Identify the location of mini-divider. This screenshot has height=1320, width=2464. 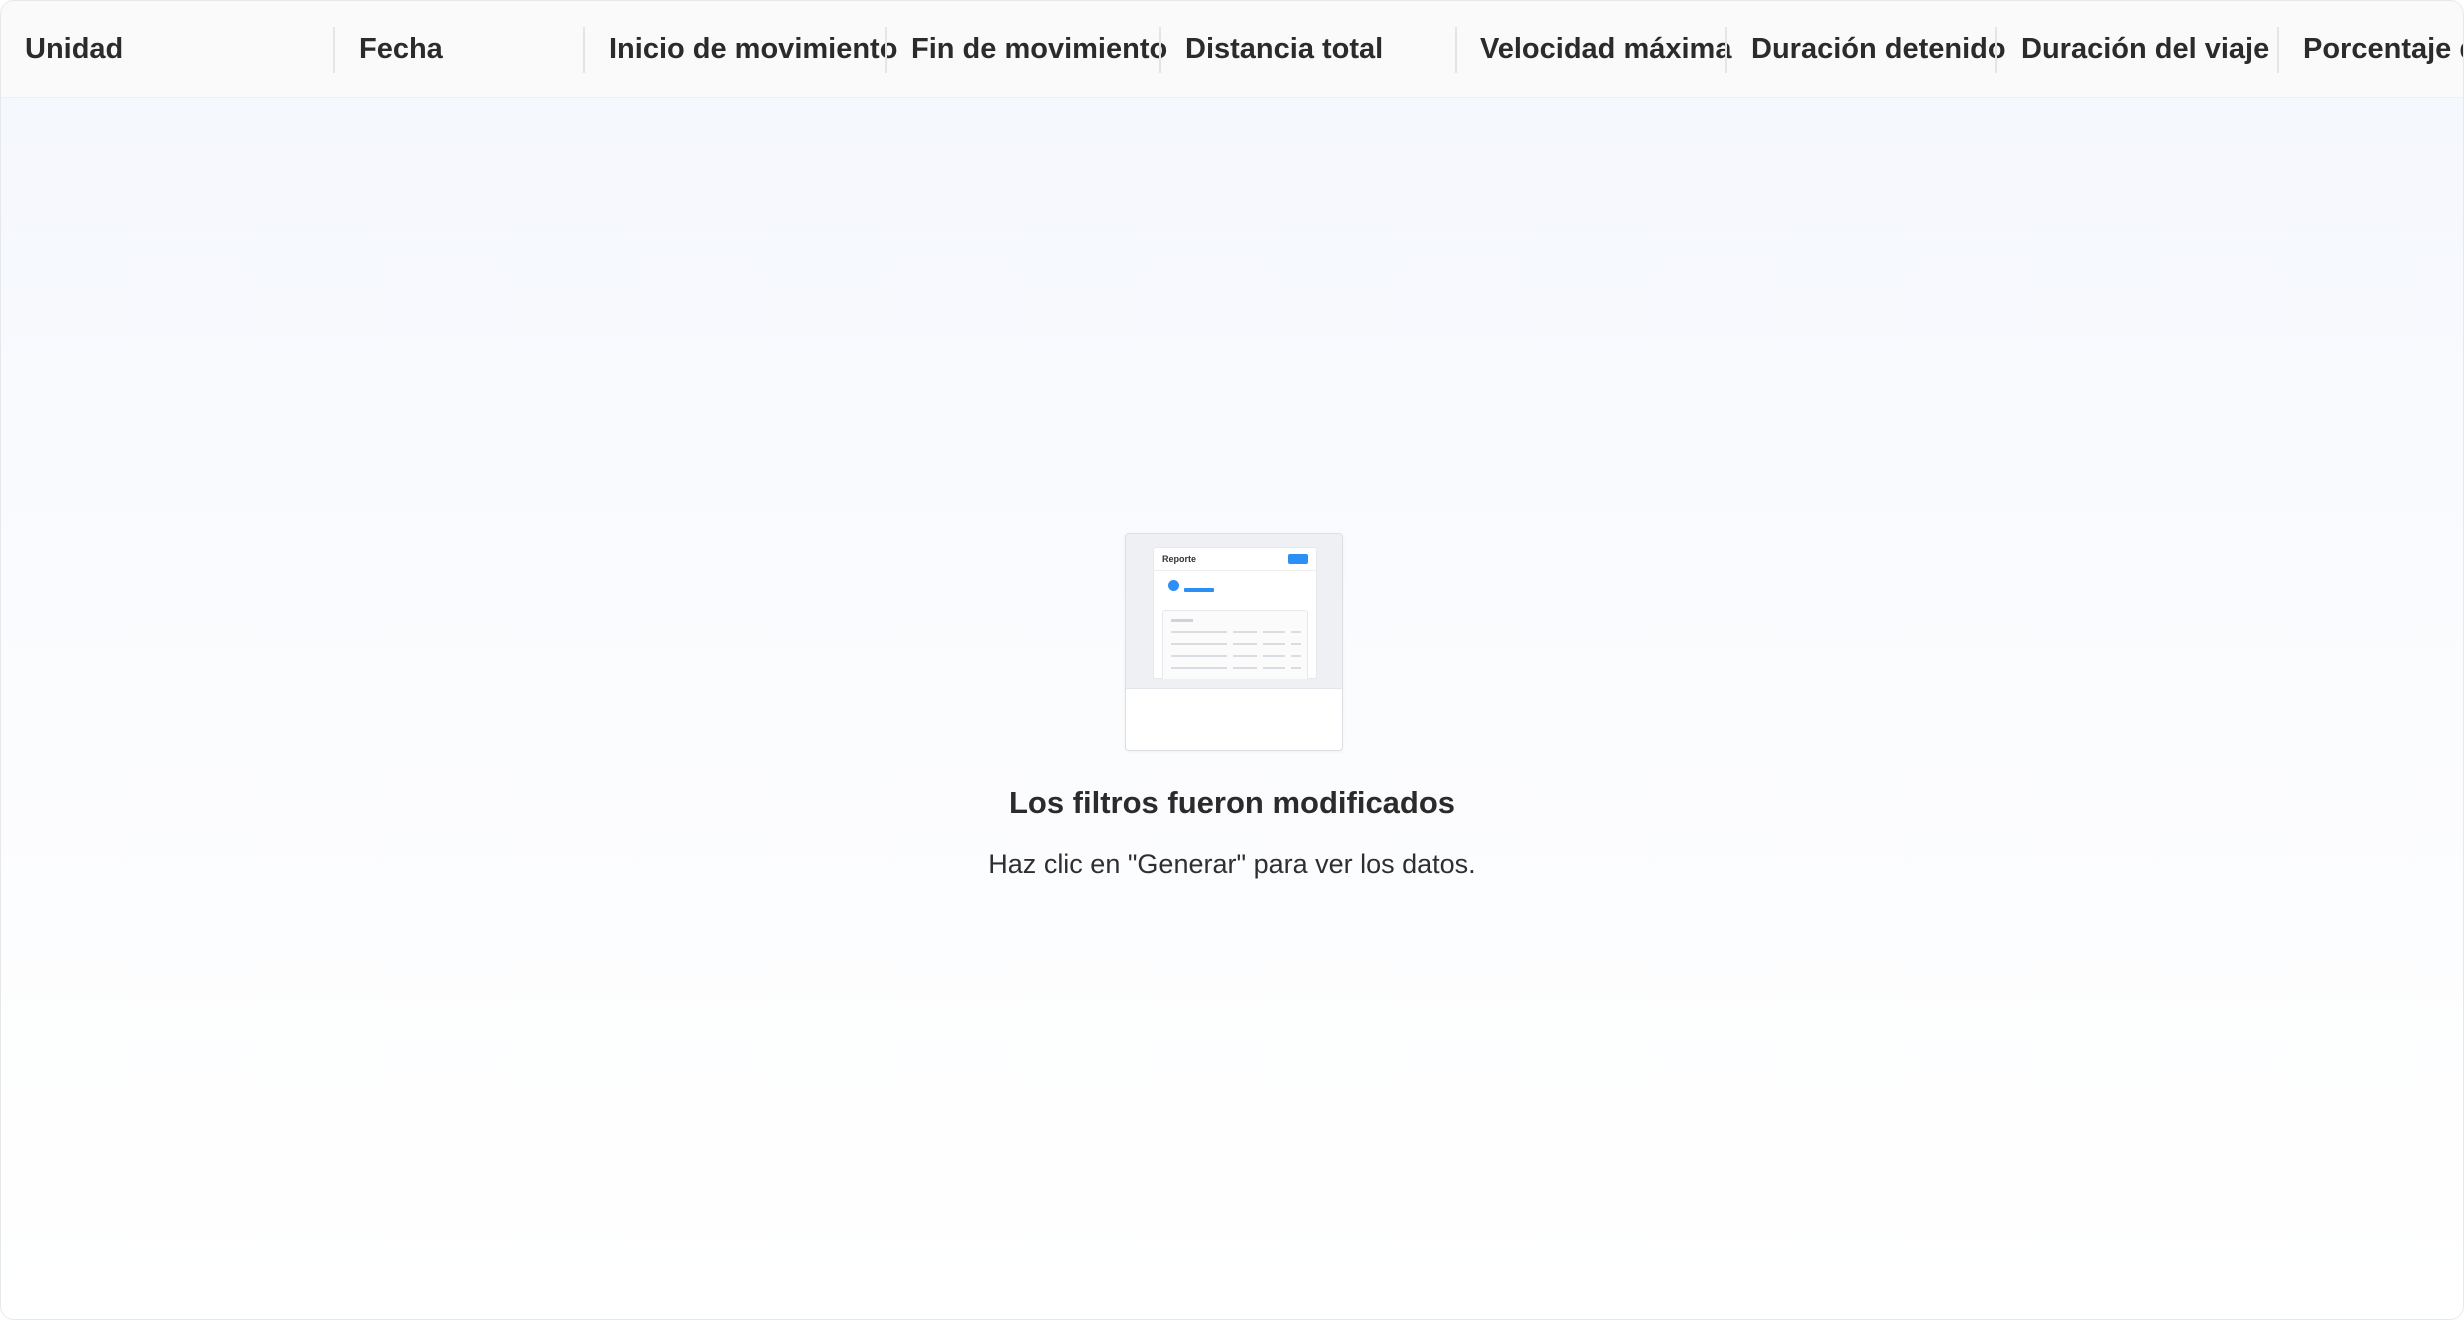
(1235, 570).